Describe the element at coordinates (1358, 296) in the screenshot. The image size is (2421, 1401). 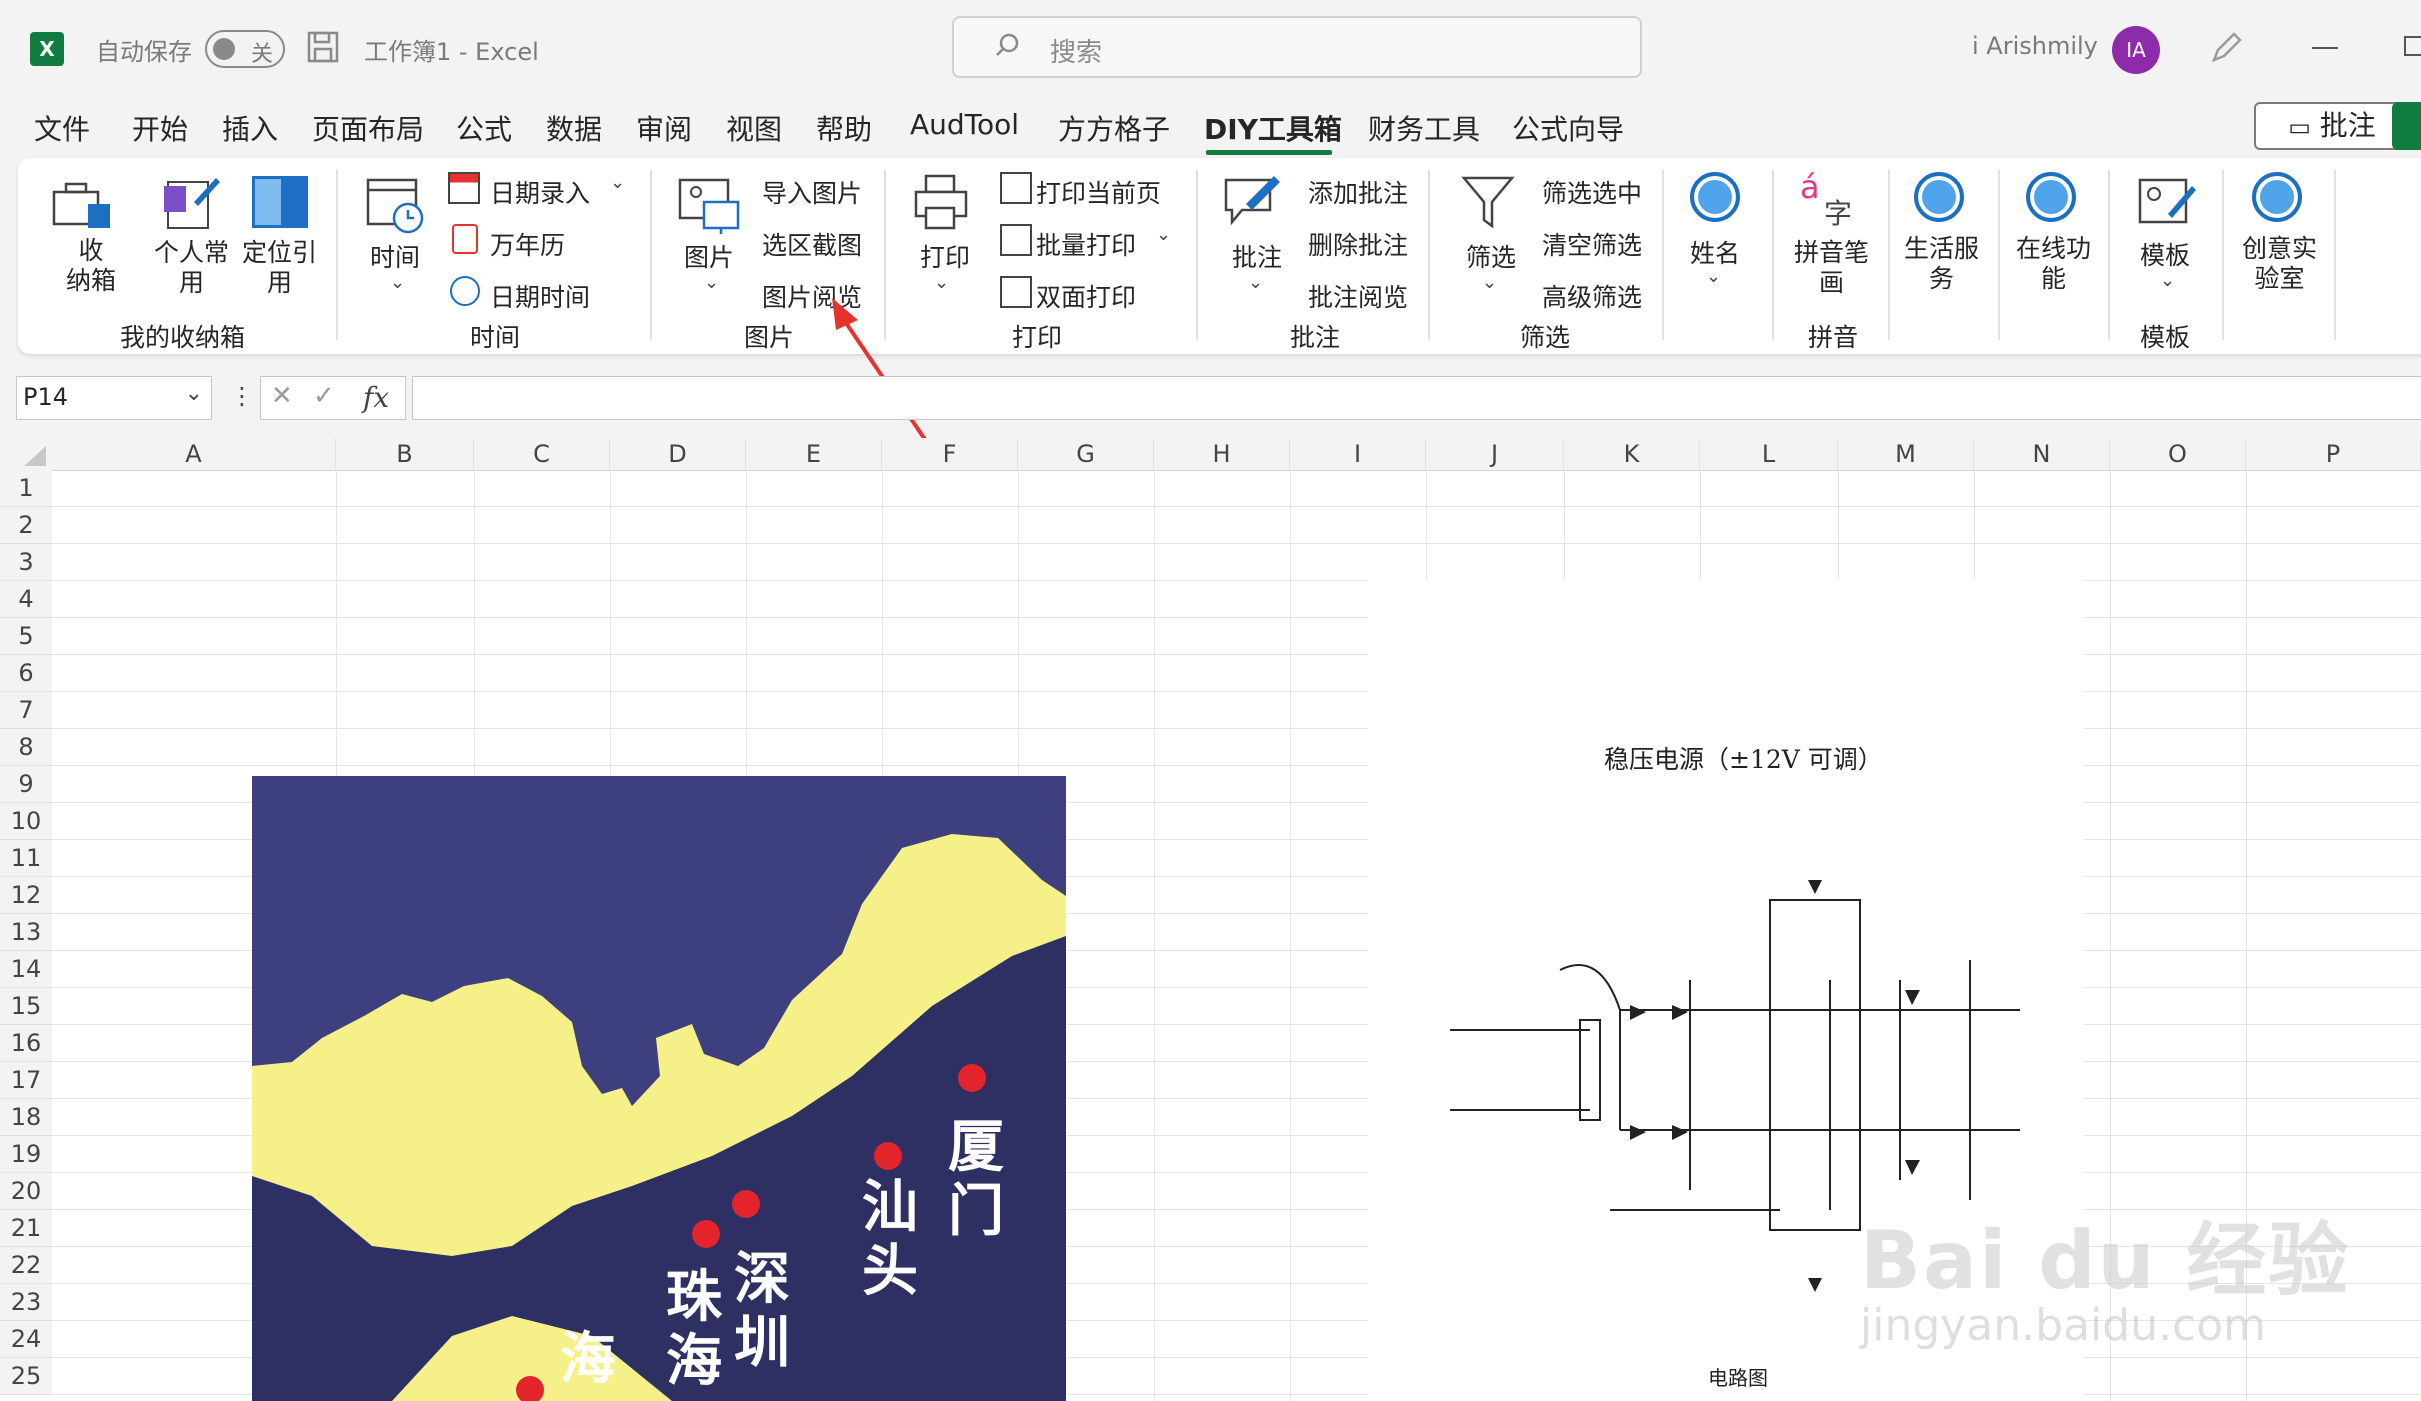
I see `view-comment-button: 批注阅览` at that location.